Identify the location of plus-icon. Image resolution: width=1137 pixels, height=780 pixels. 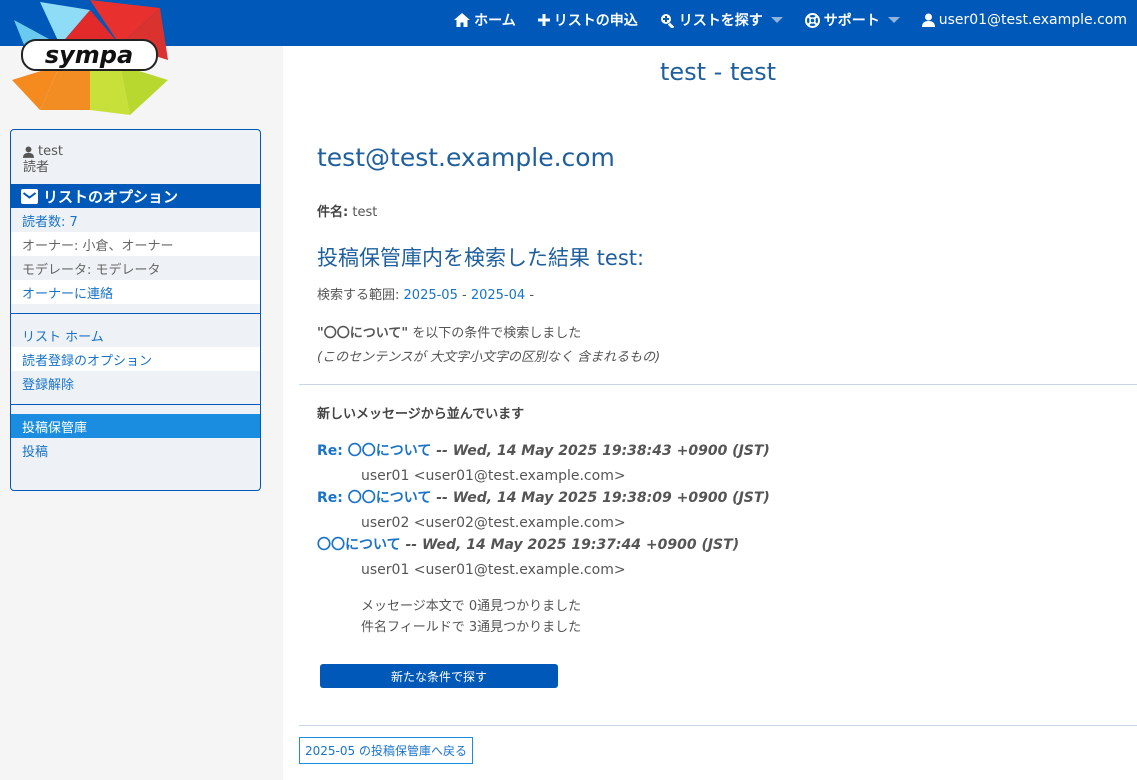
(543, 20).